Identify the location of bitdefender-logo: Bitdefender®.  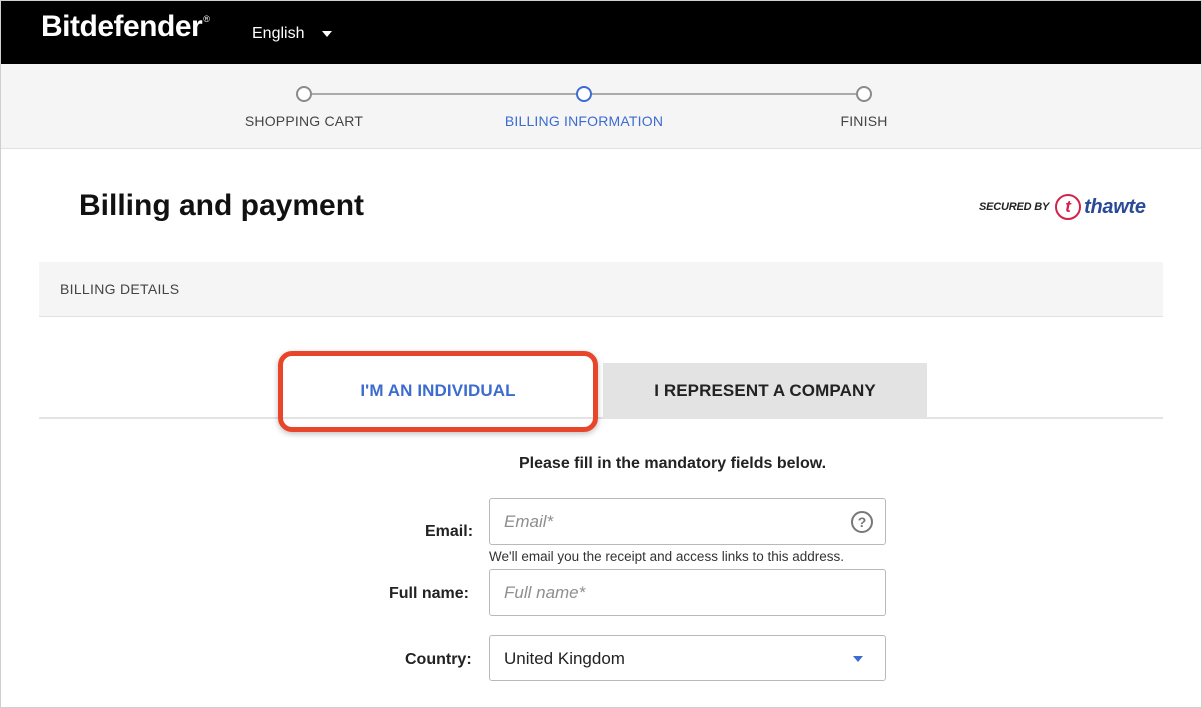
(125, 27).